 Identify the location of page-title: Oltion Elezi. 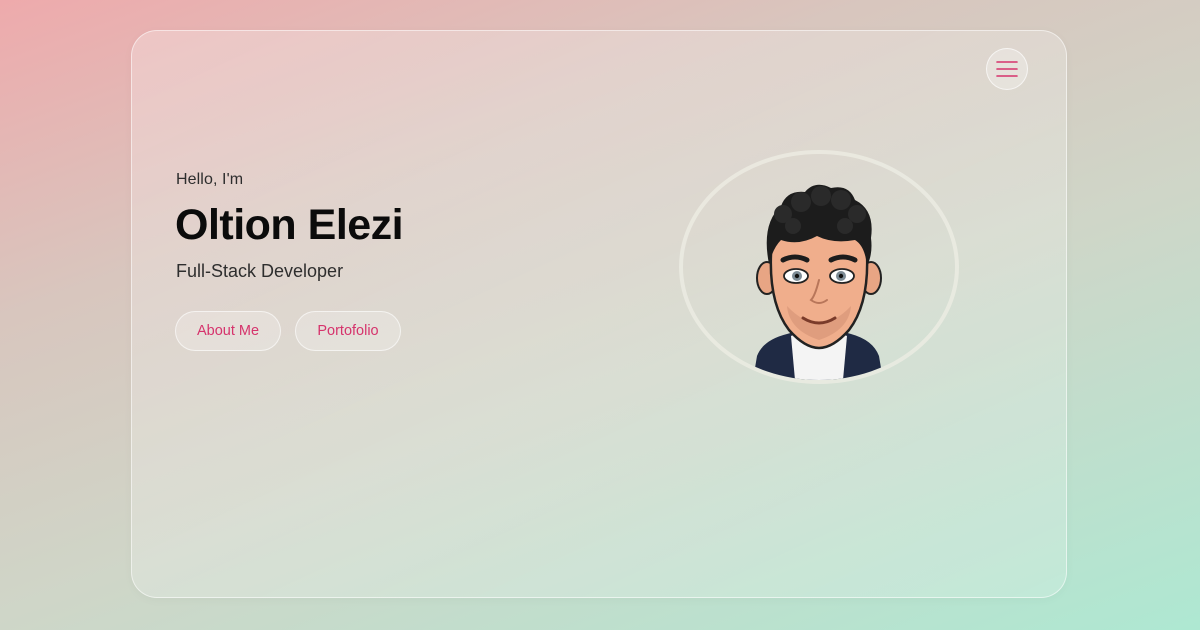
(289, 225).